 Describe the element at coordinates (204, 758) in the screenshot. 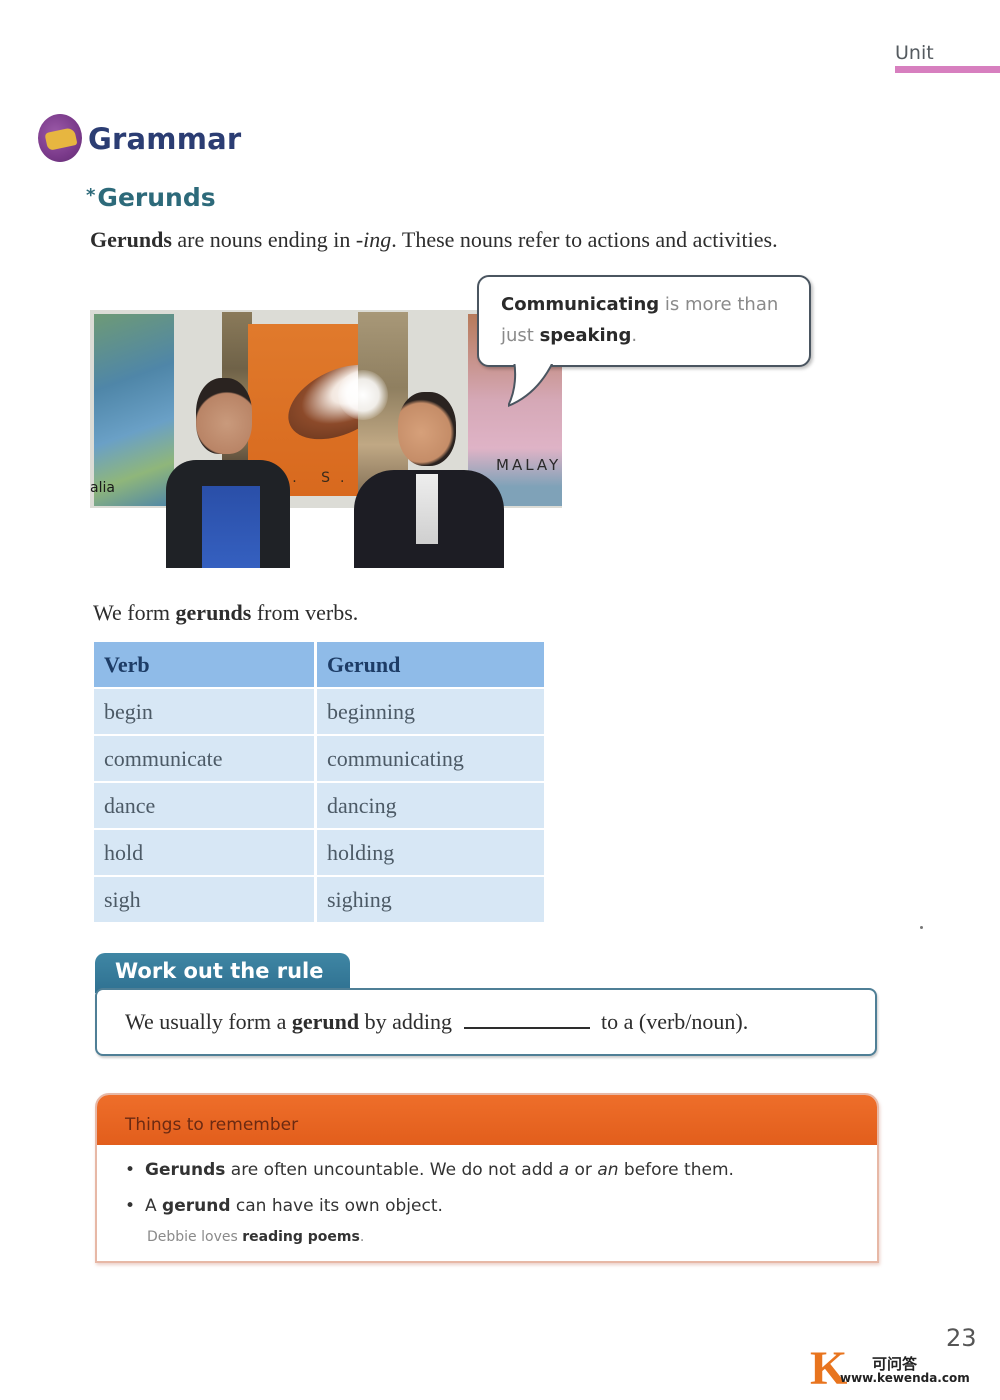

I see `verb-cell: communicate` at that location.